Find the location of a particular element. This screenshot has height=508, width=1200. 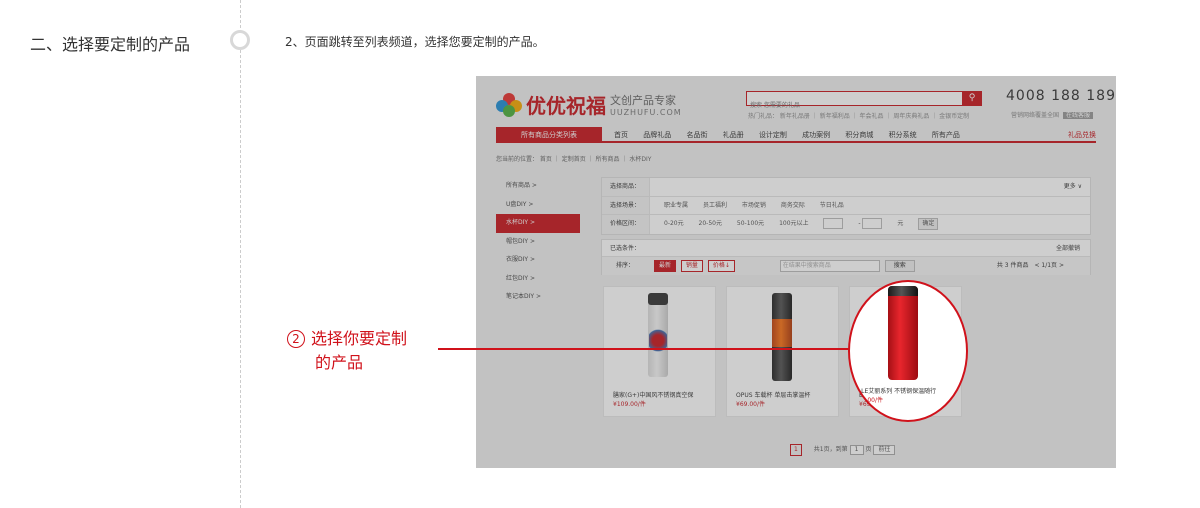

go-page-button: 前往 is located at coordinates (884, 449).